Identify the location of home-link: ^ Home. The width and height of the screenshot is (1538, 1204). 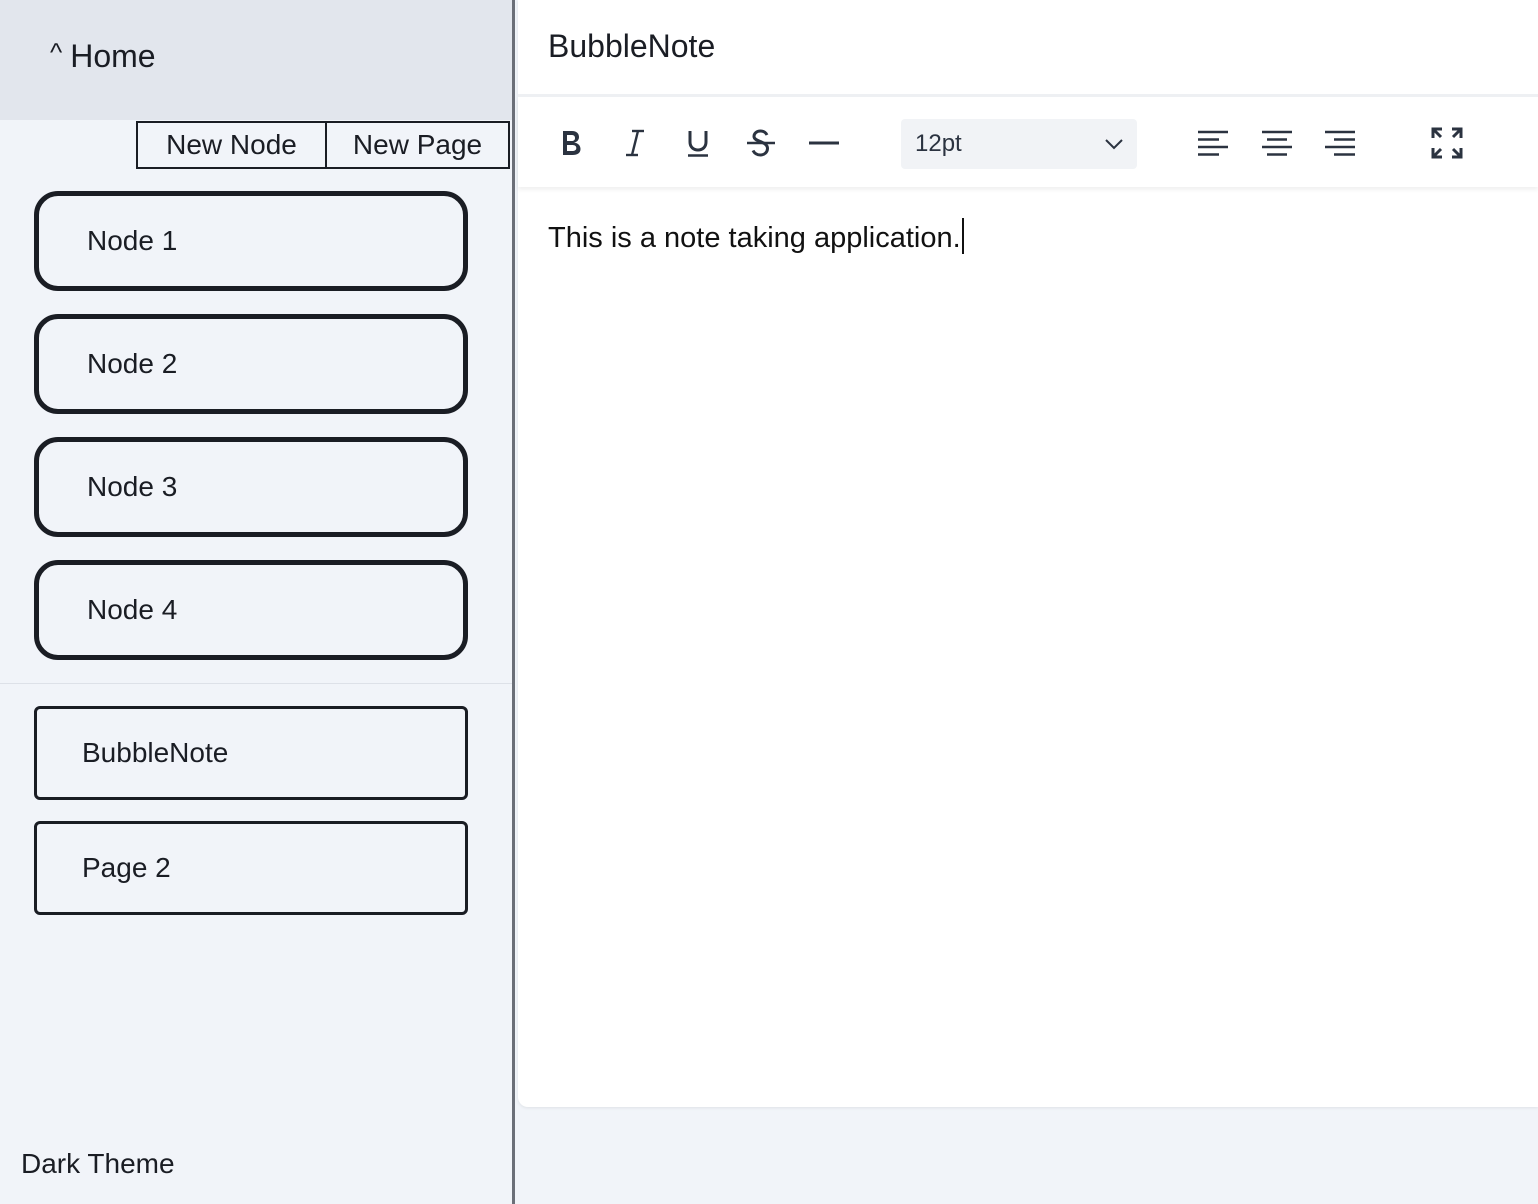
(103, 56).